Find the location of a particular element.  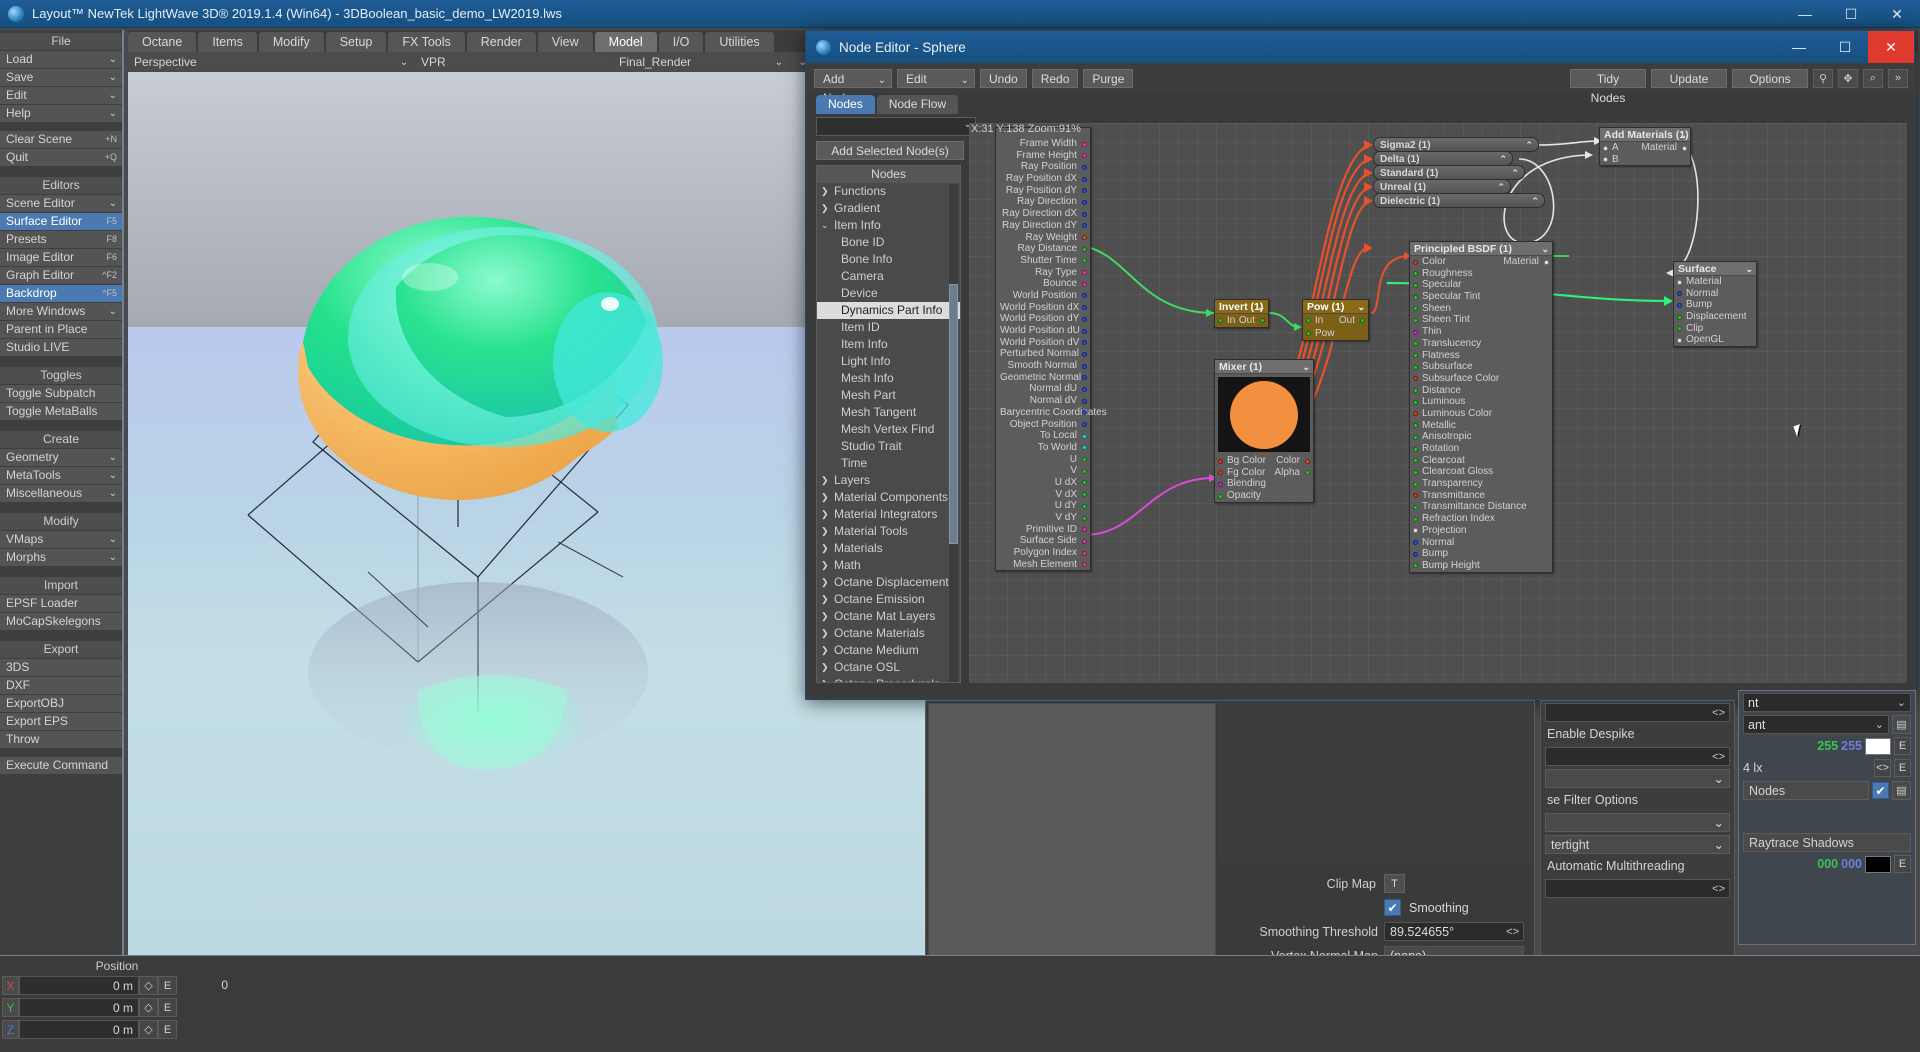

frame-number-display: 0 is located at coordinates (203, 985).